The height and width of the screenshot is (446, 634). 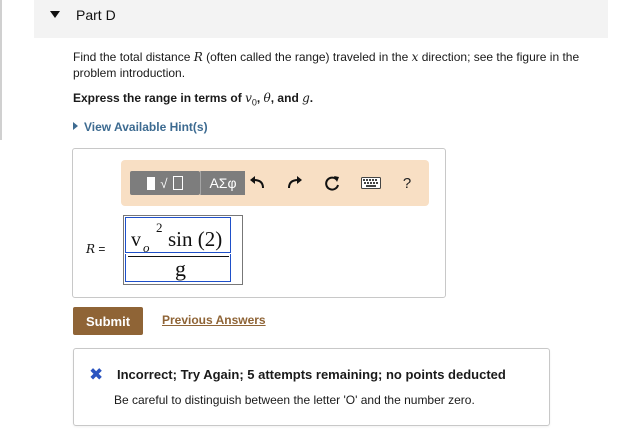 What do you see at coordinates (307, 57) in the screenshot?
I see `prompt-text: (often called the range) traveled in the` at bounding box center [307, 57].